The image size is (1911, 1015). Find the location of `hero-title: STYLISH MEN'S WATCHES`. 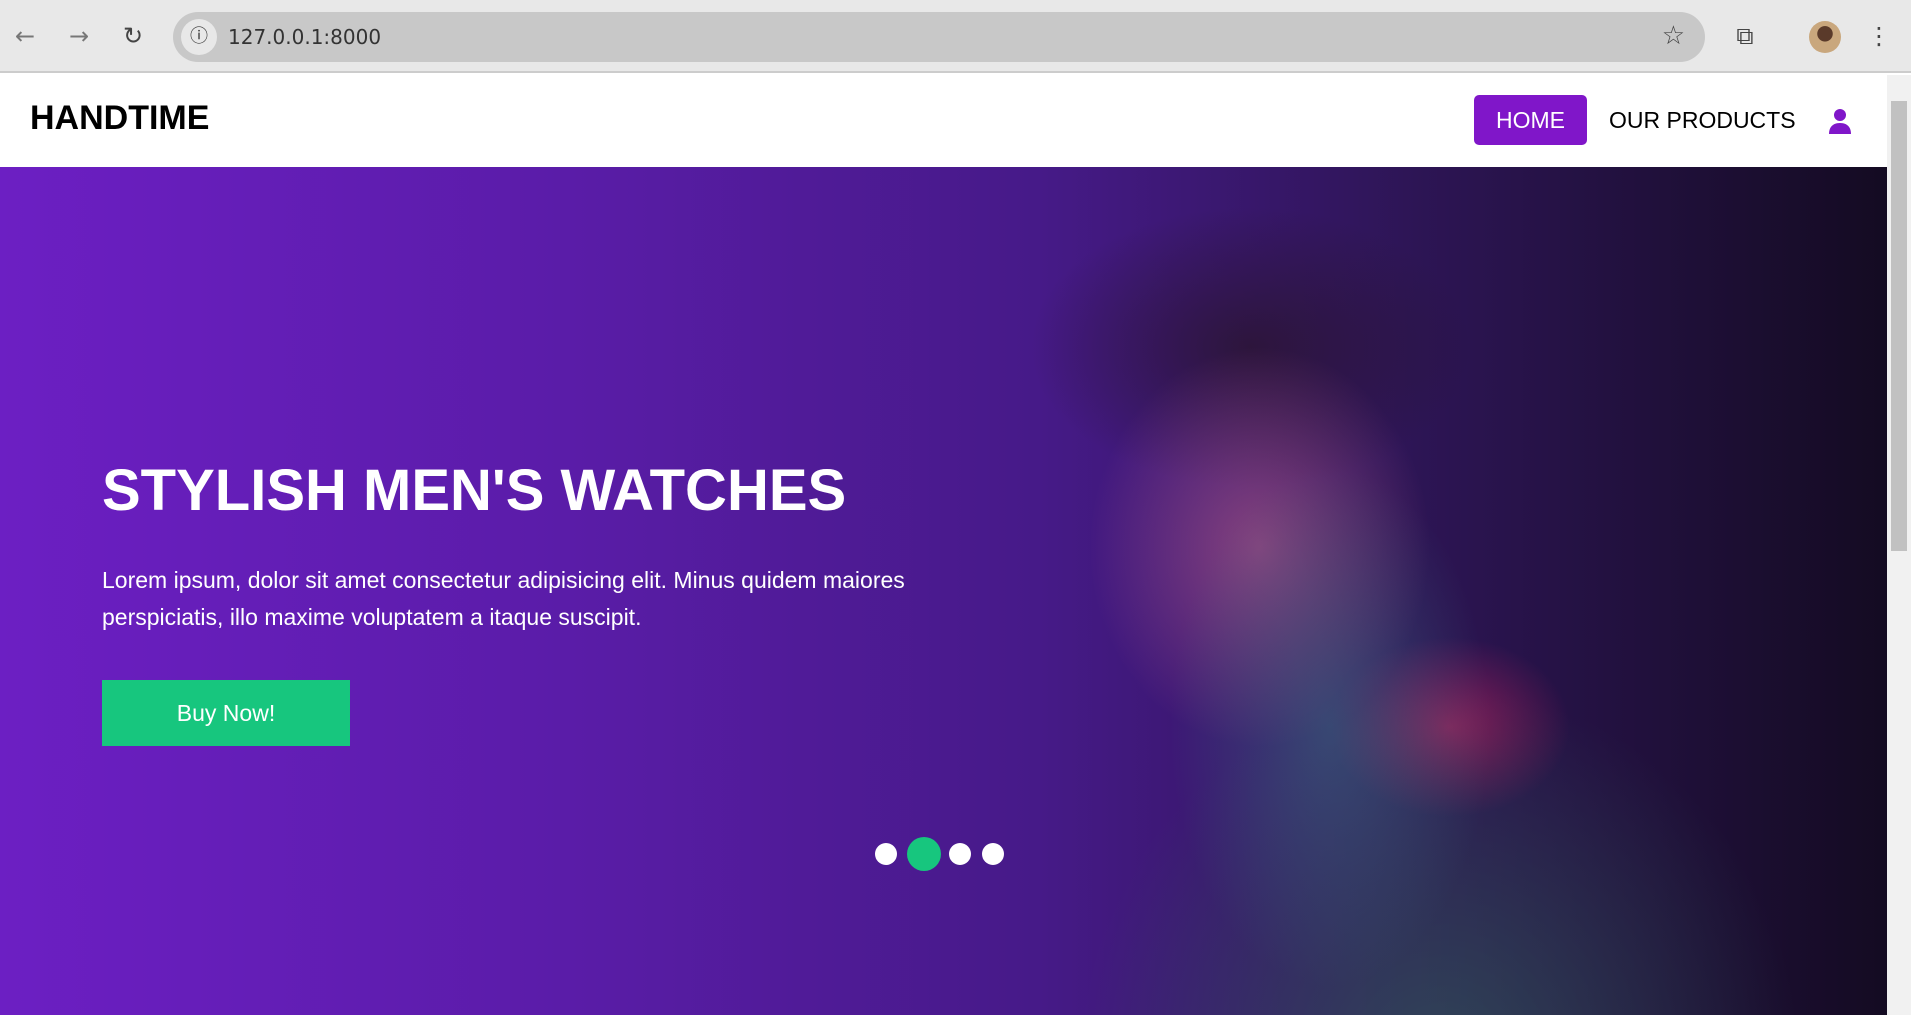

hero-title: STYLISH MEN'S WATCHES is located at coordinates (474, 490).